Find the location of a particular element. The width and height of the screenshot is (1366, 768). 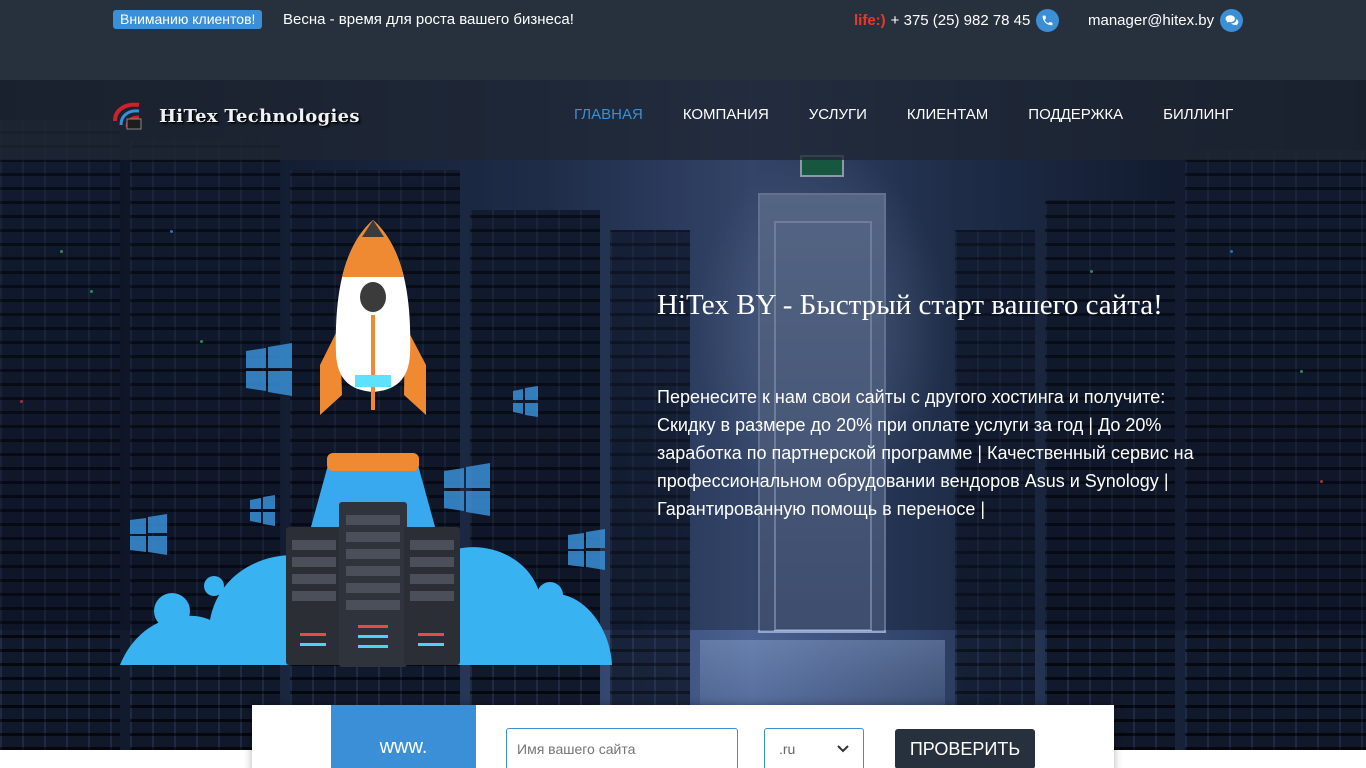

notice-text: Весна - время для роста вашего бизнеса! is located at coordinates (428, 19).